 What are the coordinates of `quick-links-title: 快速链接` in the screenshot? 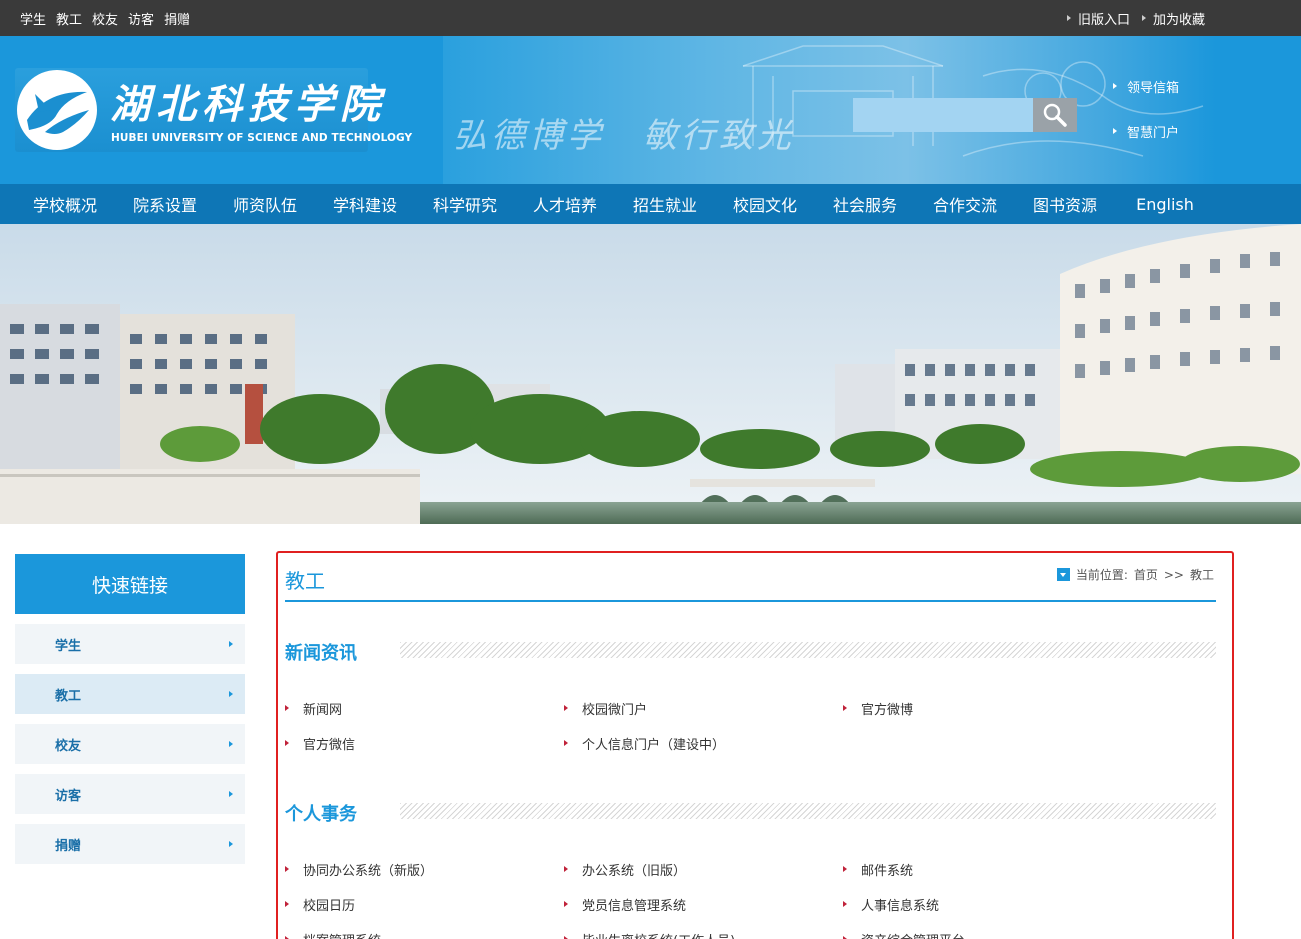 It's located at (130, 584).